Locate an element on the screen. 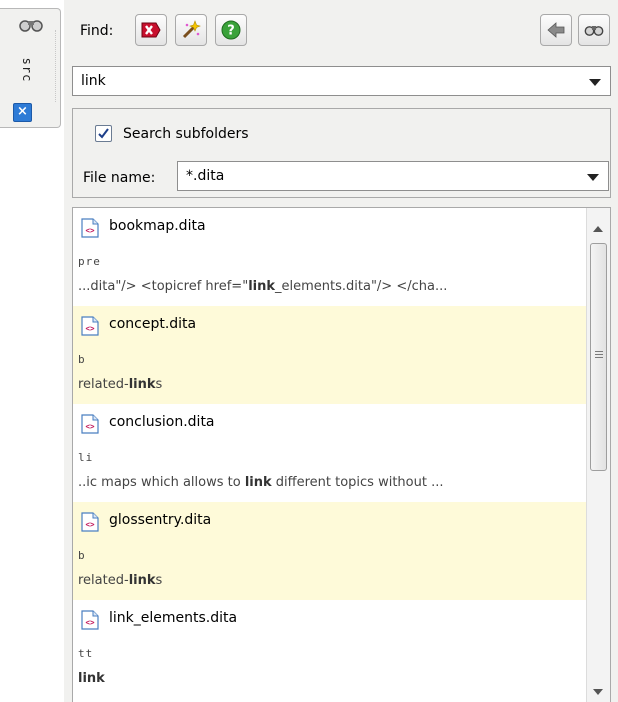  scroll-thumb is located at coordinates (598, 357).